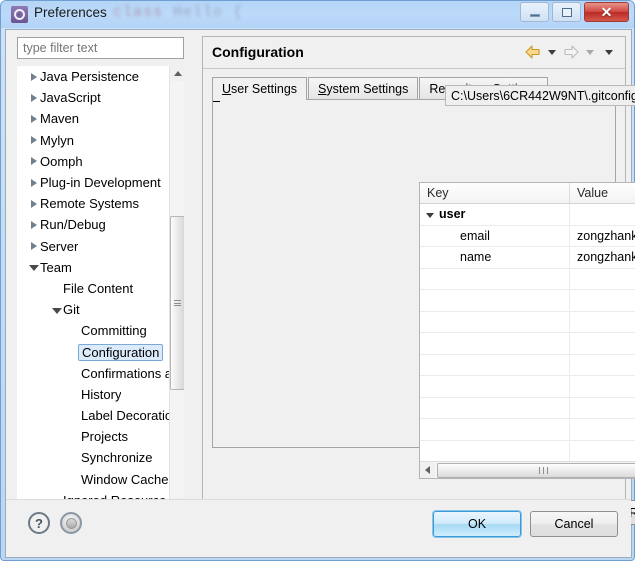  I want to click on sidebar-item-label: Configuration, so click(121, 352).